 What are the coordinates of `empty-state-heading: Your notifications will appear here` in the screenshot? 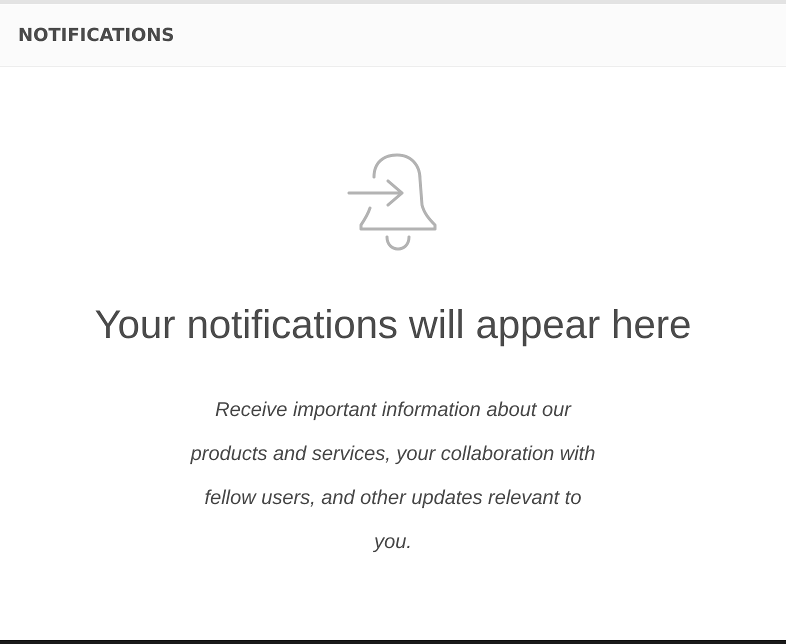 It's located at (393, 325).